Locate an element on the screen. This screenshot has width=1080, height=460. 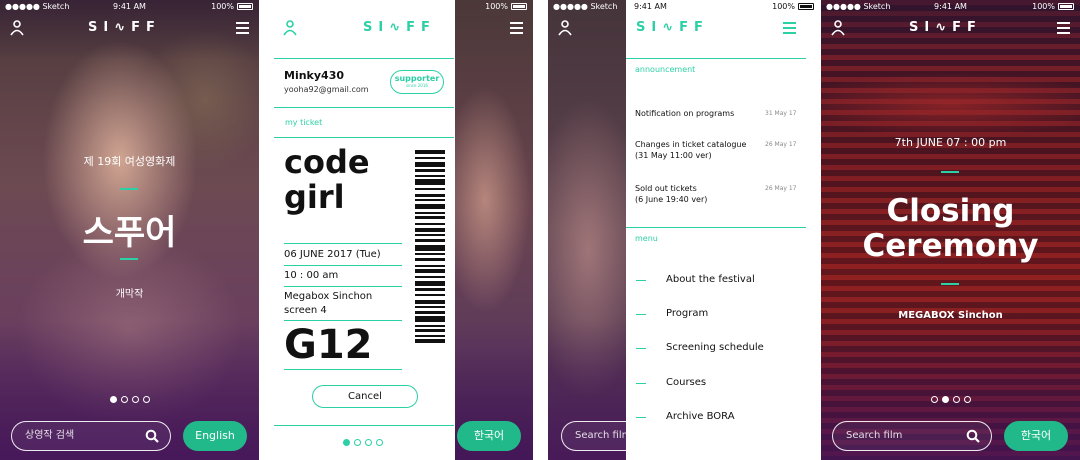
announcement-item: Notification on programs is located at coordinates (684, 113).